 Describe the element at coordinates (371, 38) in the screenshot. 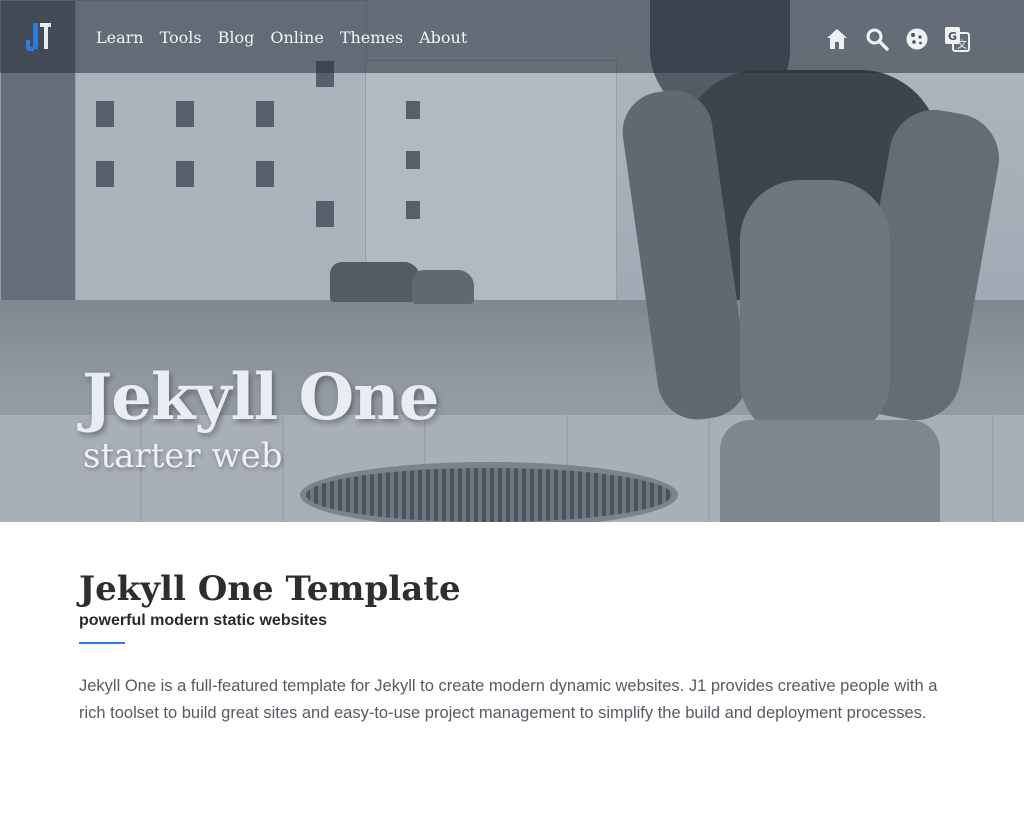

I see `nav-themes: Themes` at that location.